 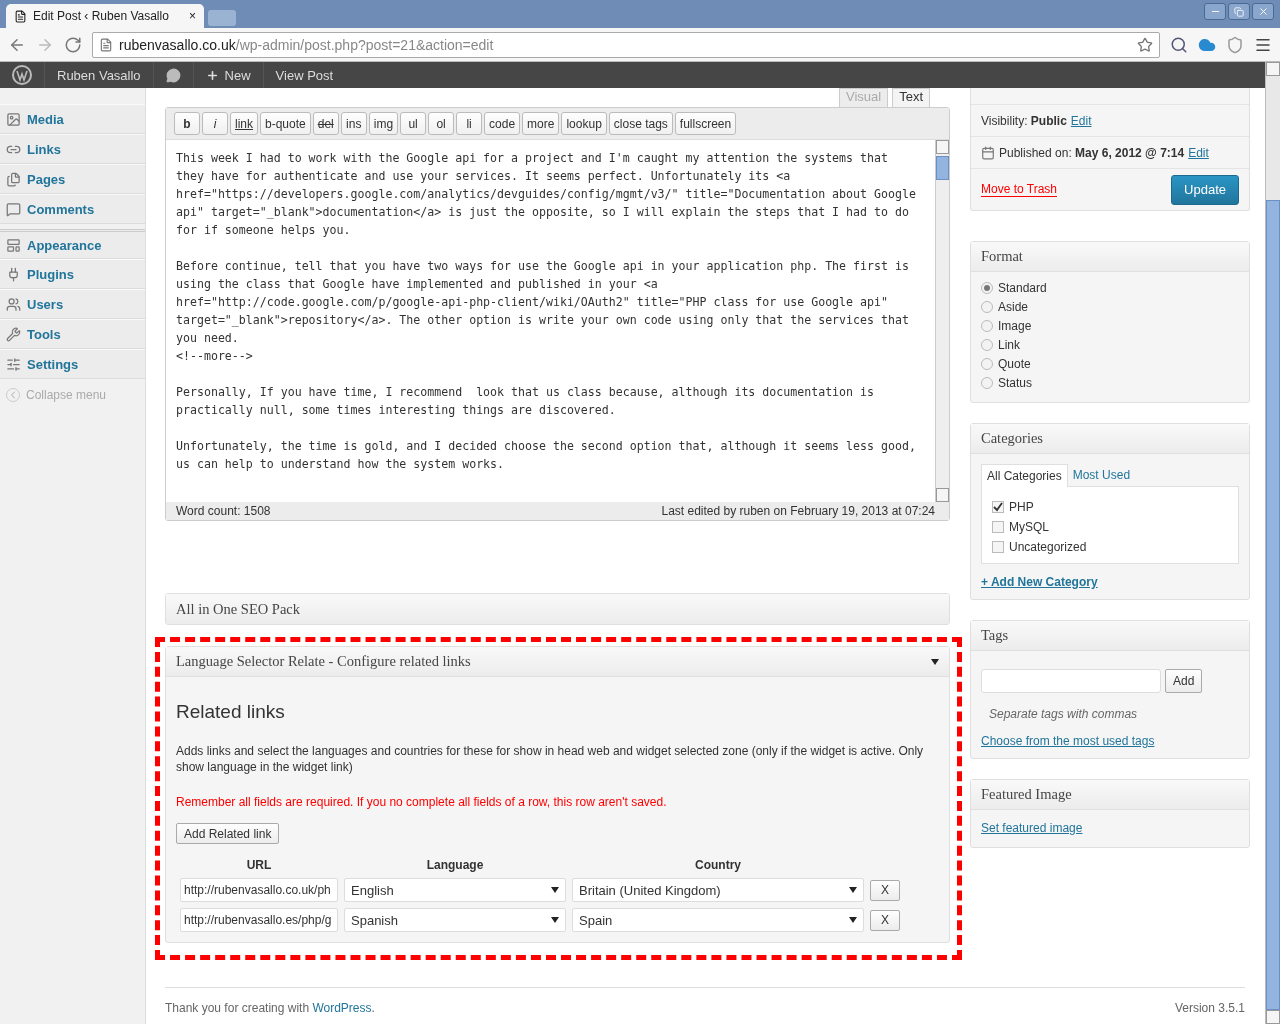 I want to click on published-date-text: Published on: May 6, 2012 @ 7:14, so click(x=1092, y=152).